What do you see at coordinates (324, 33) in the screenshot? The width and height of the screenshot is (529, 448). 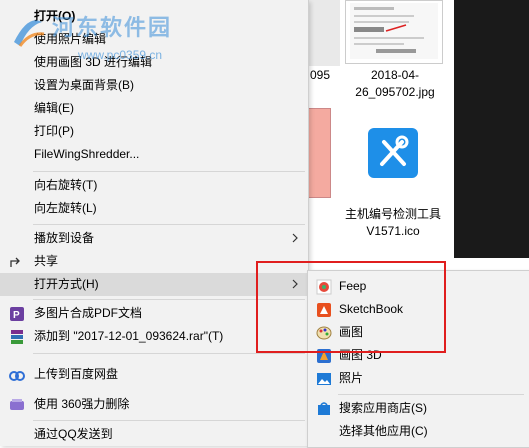 I see `file-thumbnail-partial` at bounding box center [324, 33].